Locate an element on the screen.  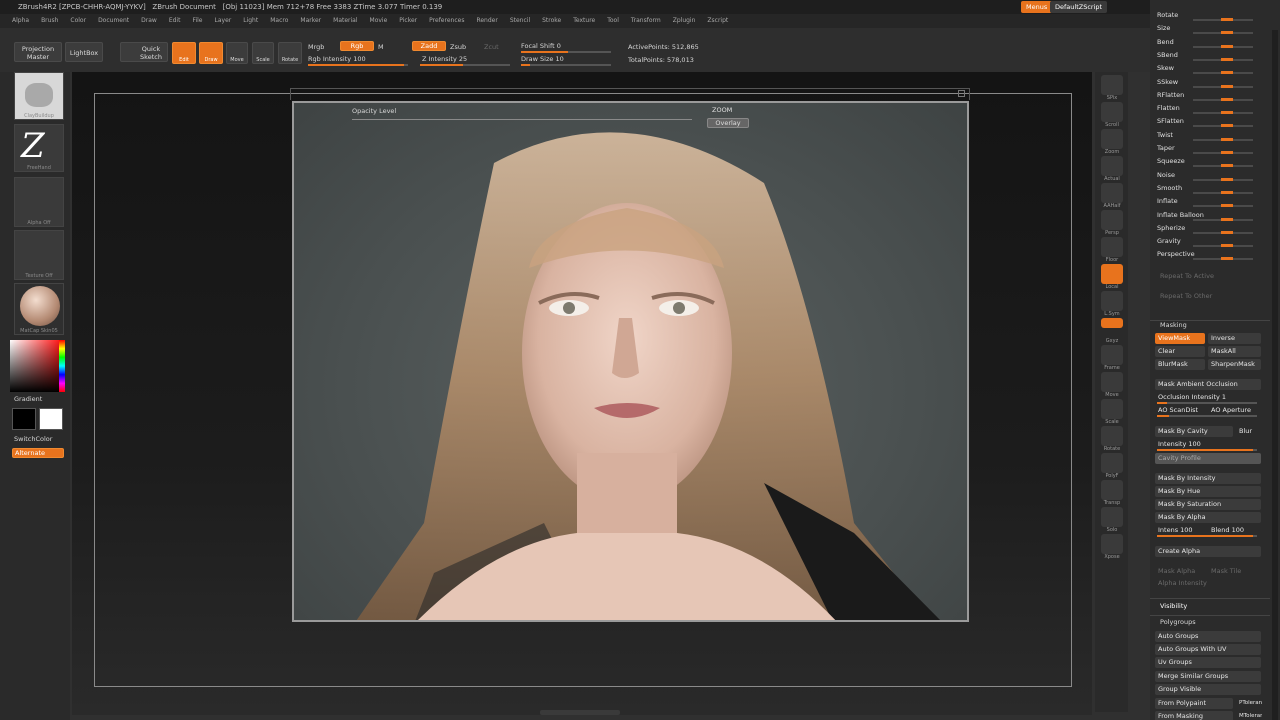
zsub-toggle: Zsub is located at coordinates (458, 47).